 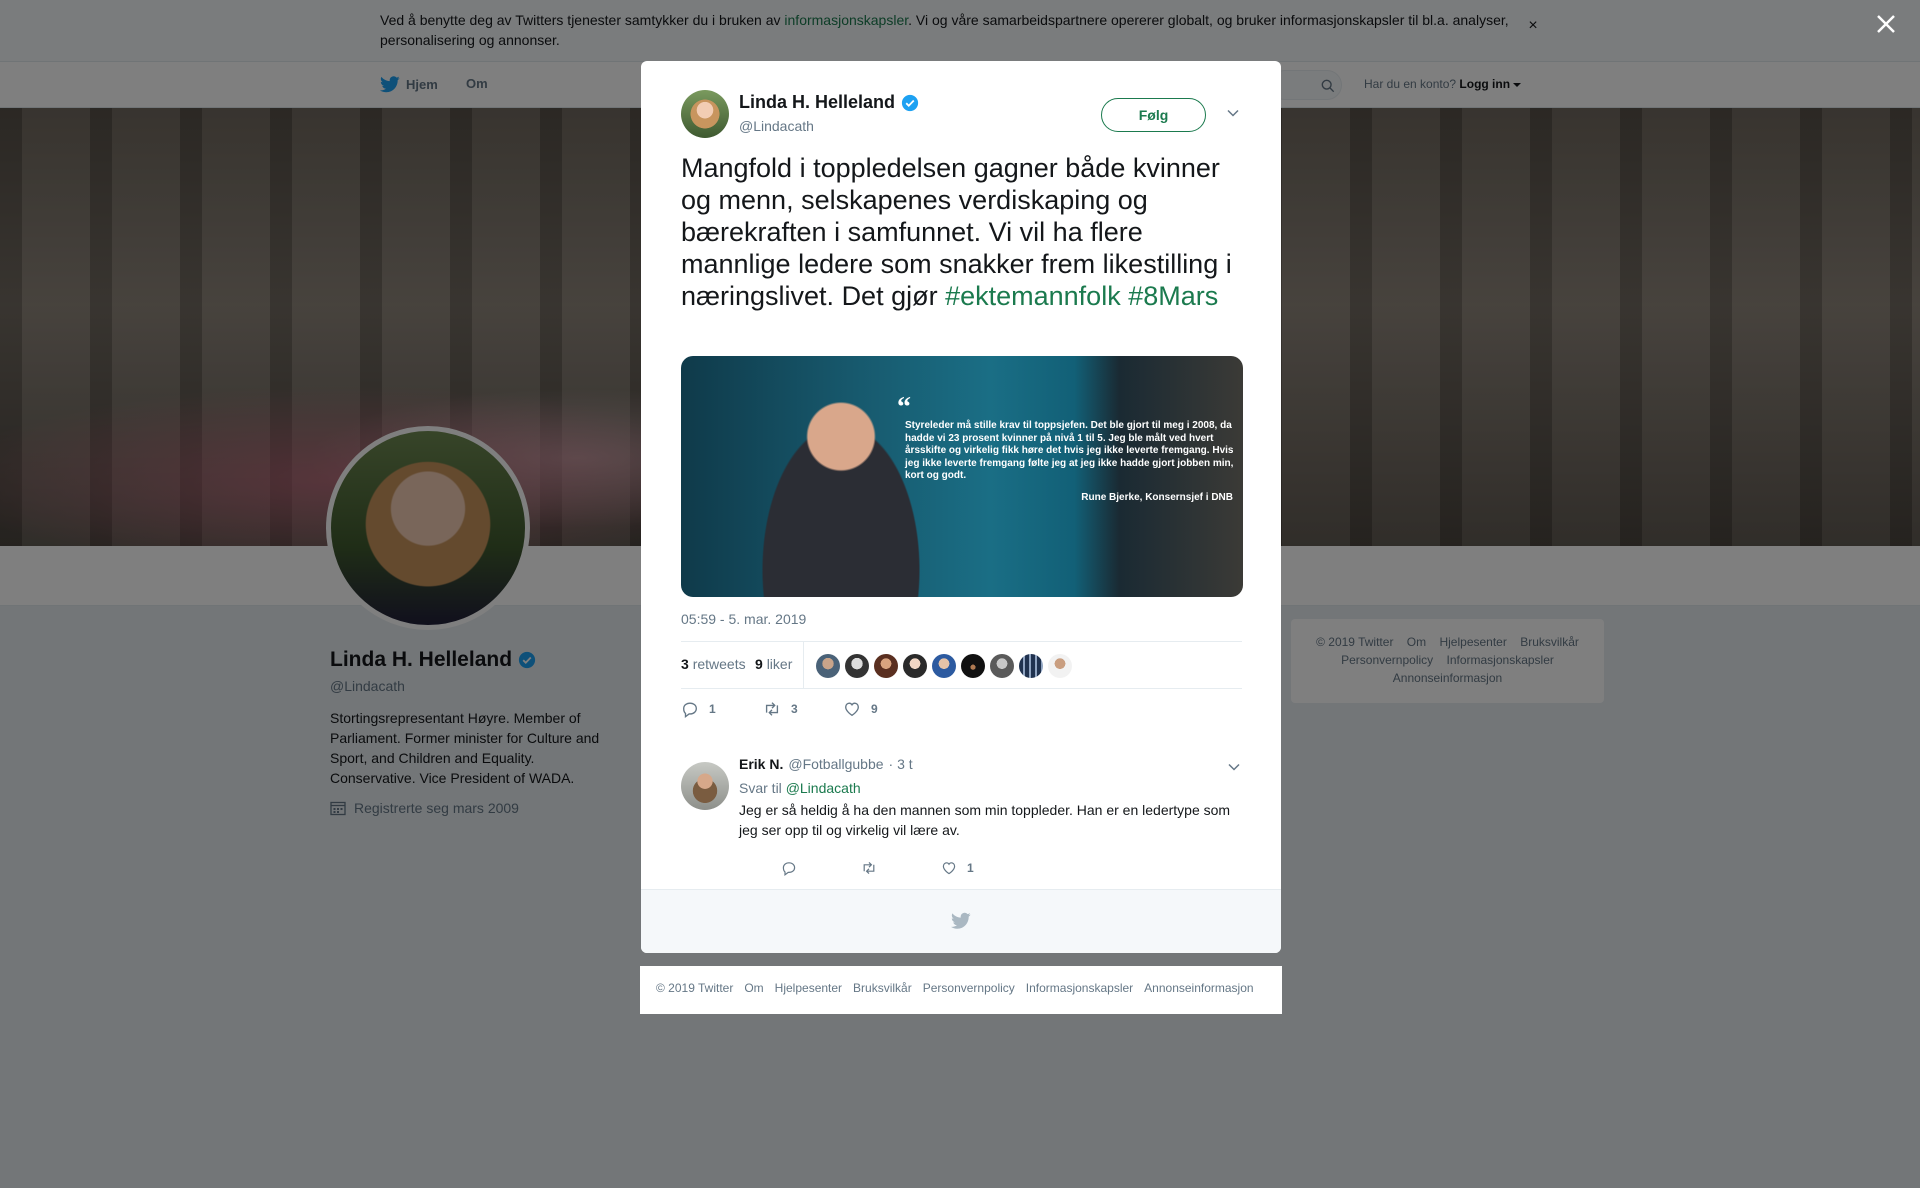 I want to click on follow-button: Følg, so click(x=1153, y=115).